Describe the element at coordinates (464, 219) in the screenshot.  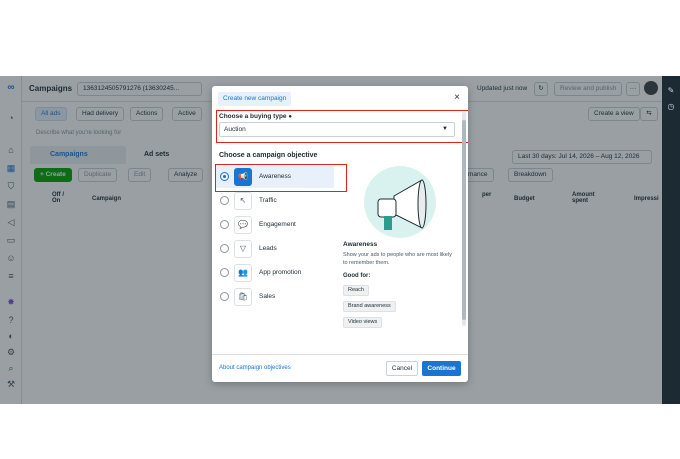
I see `dialog-scrollbar` at that location.